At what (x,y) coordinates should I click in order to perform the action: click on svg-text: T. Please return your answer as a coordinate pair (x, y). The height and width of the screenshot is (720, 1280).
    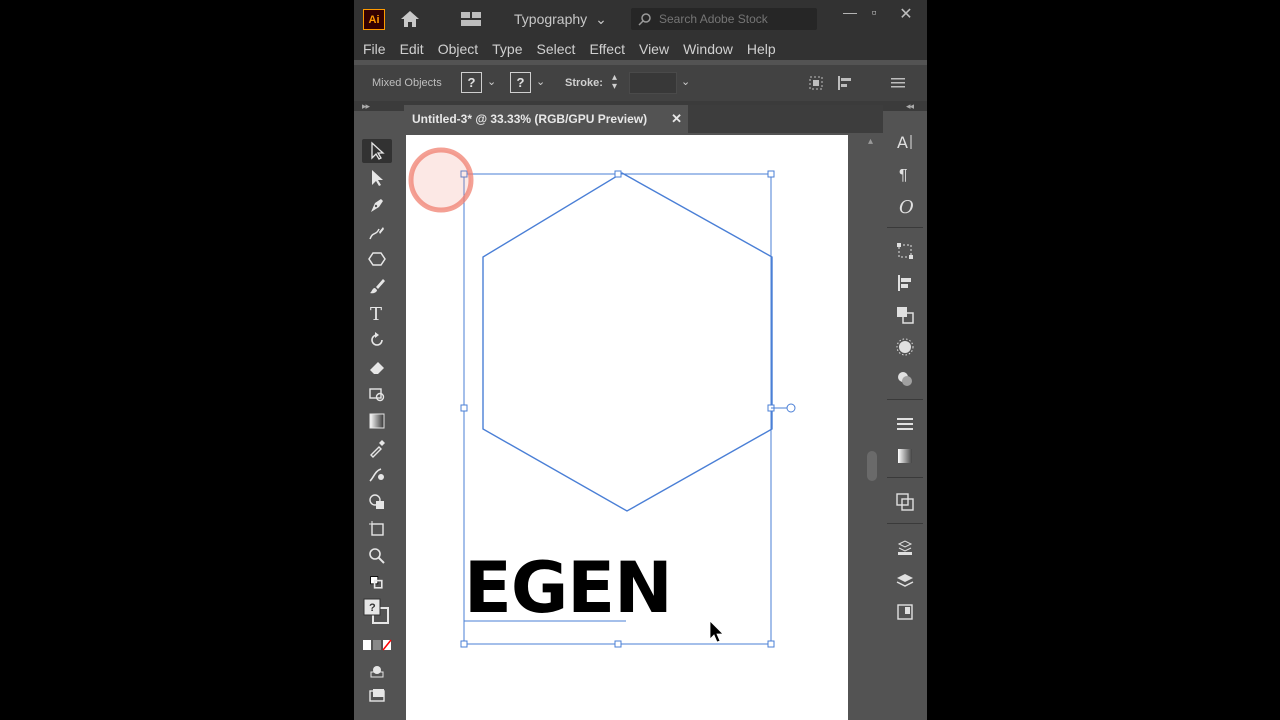
    Looking at the image, I should click on (376, 313).